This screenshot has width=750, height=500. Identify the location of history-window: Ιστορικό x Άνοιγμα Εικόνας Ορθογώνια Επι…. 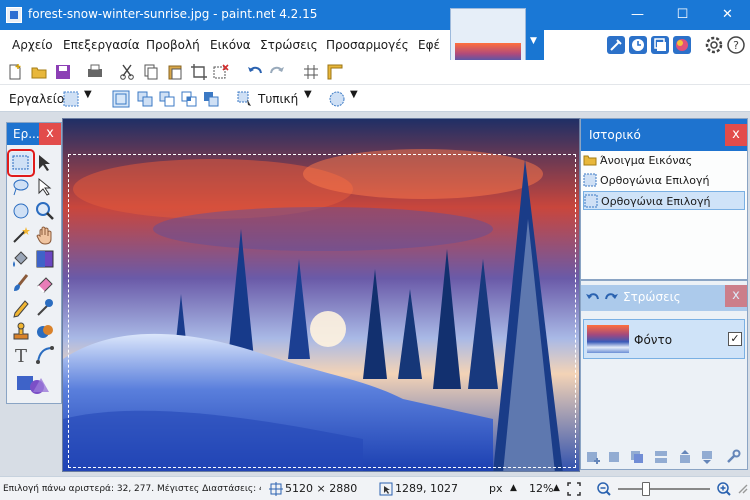
(664, 199).